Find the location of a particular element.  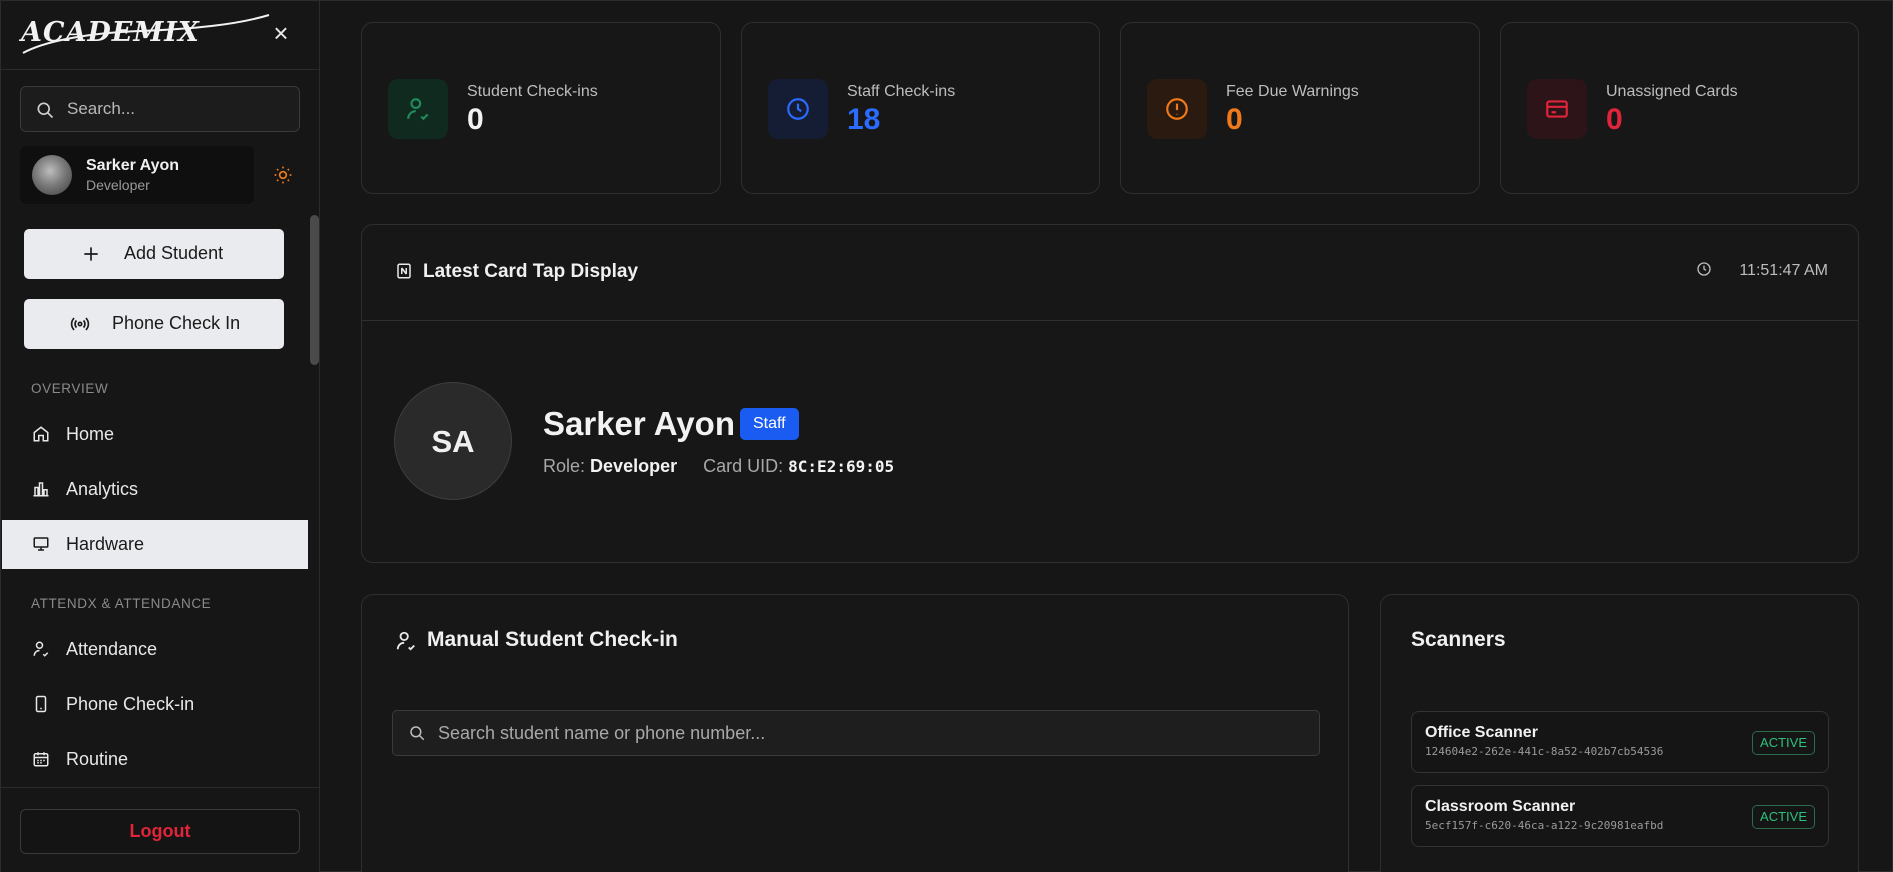

sidebar-item-phone-check-in: Phone Check-in is located at coordinates (155, 704).